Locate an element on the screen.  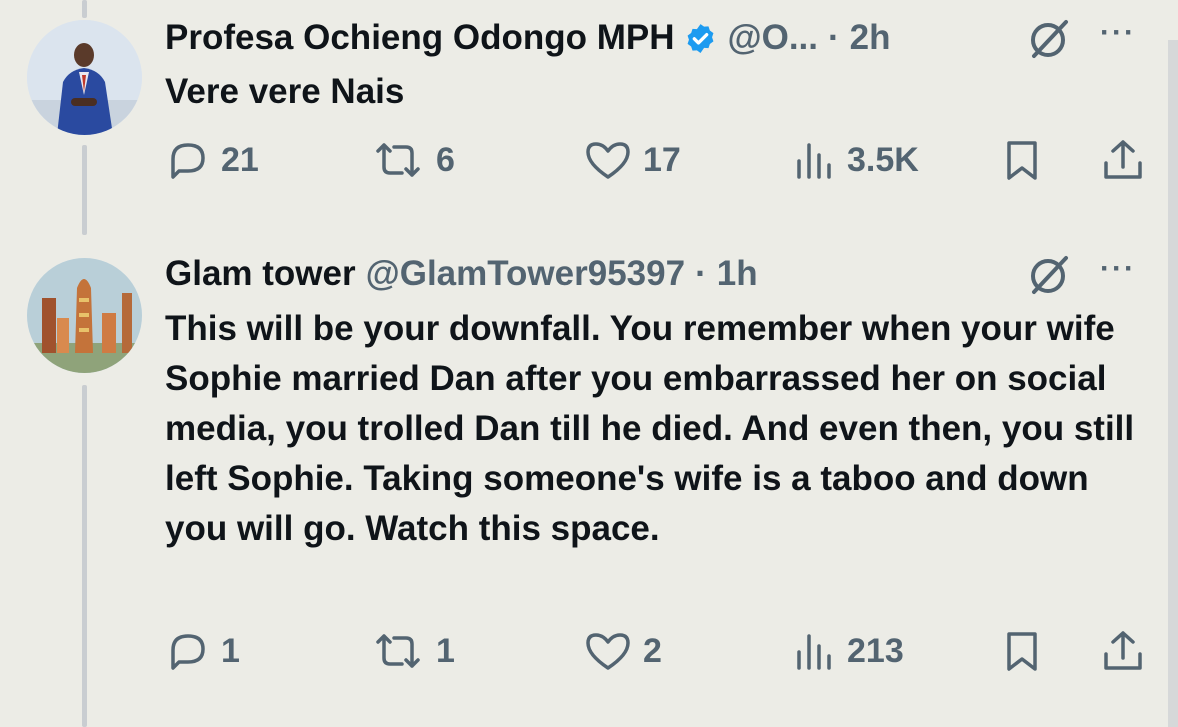
thread-line-middle is located at coordinates (84, 190).